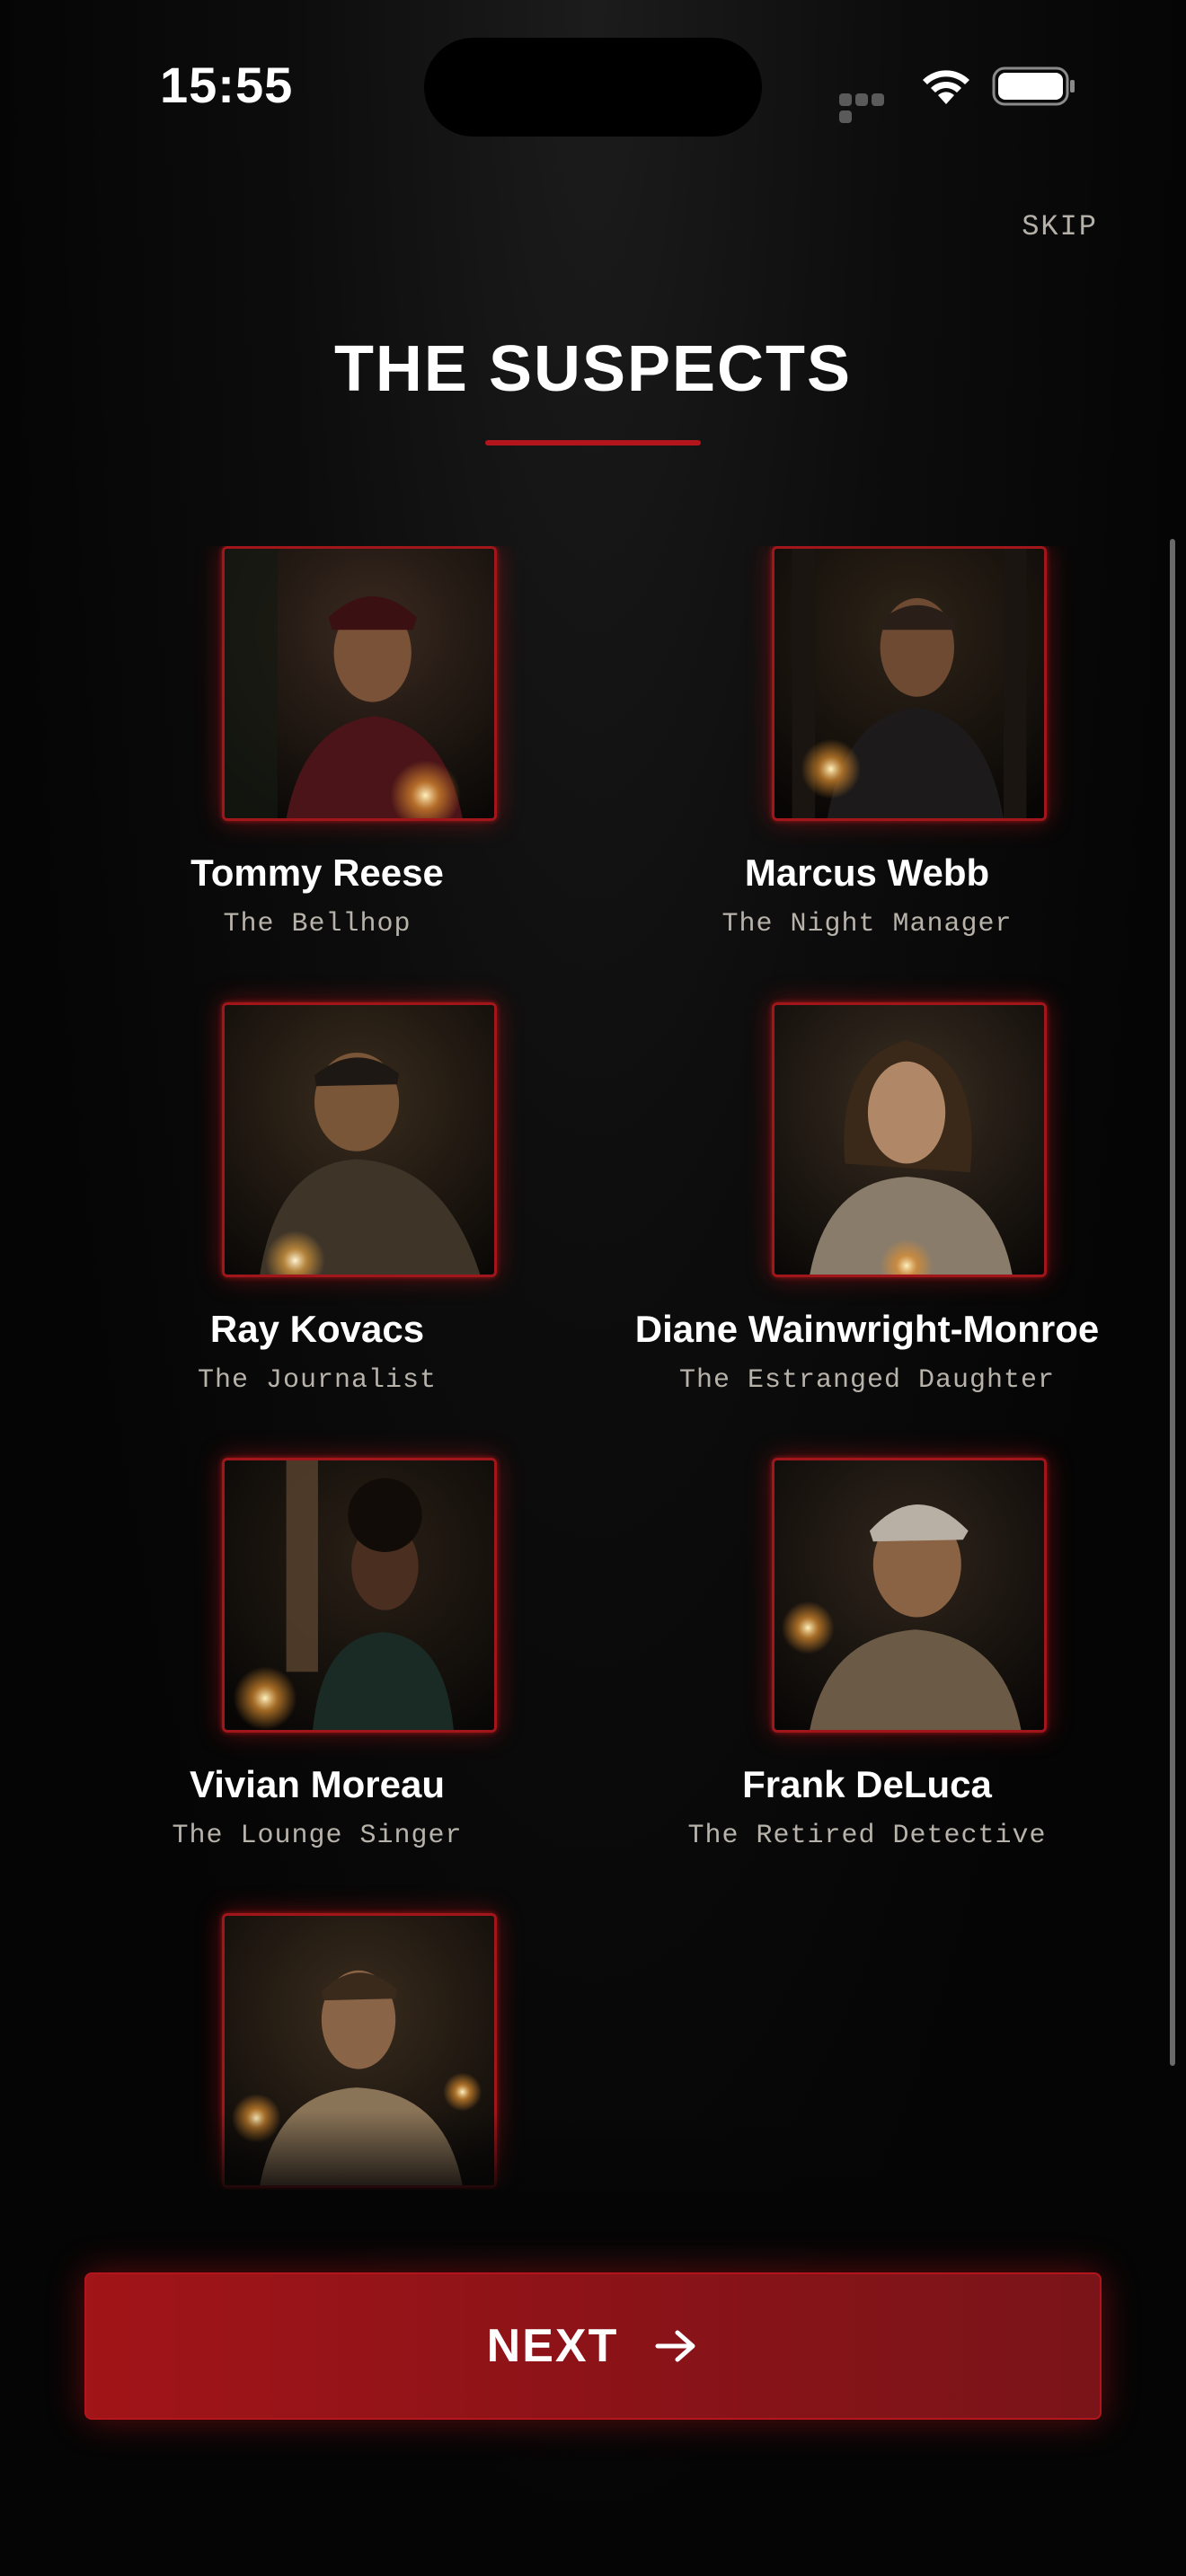 This screenshot has width=1186, height=2576. I want to click on status-bar: 15:55, so click(593, 76).